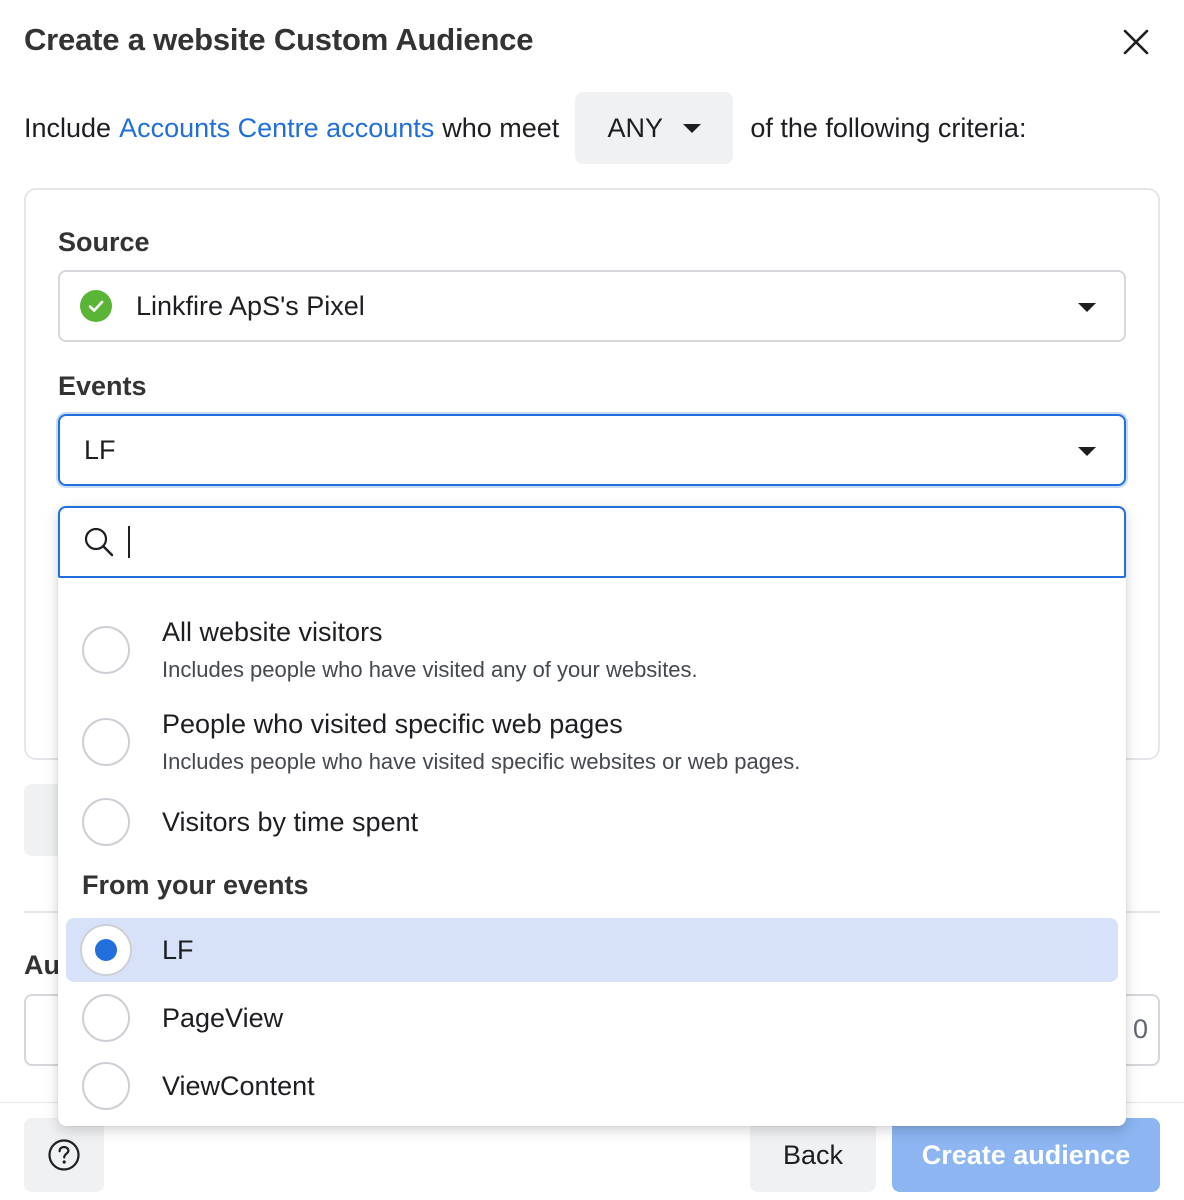  Describe the element at coordinates (592, 1018) in the screenshot. I see `option-event-pageview: PageView` at that location.